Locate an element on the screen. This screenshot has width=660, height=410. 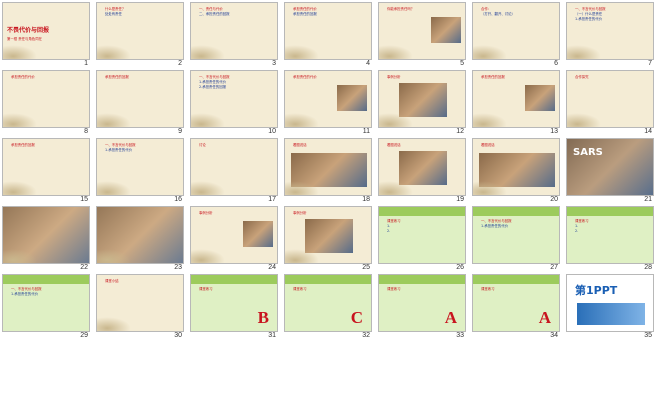
slide-thumbnail: 课堂练习 B is located at coordinates (234, 303).